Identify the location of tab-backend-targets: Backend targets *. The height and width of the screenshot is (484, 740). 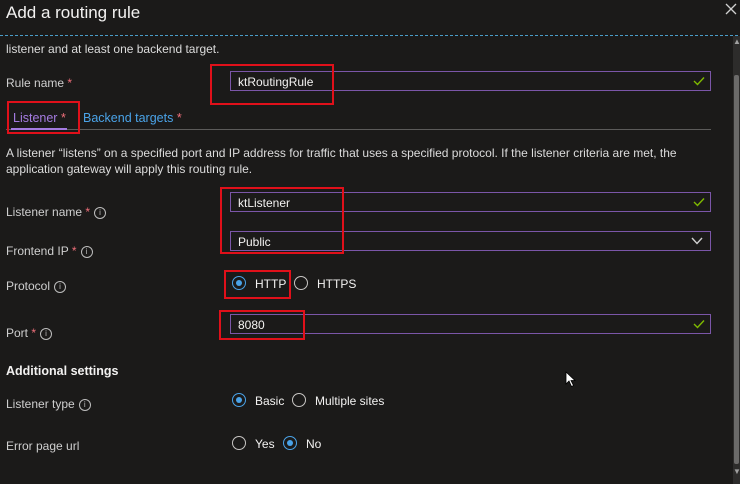
(132, 118).